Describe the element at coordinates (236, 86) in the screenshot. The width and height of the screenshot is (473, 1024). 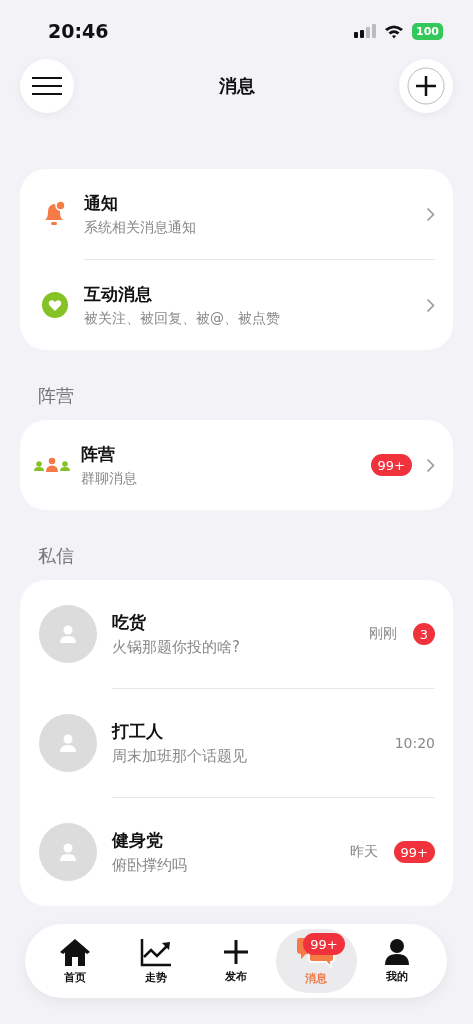
I see `page-title: 消息` at that location.